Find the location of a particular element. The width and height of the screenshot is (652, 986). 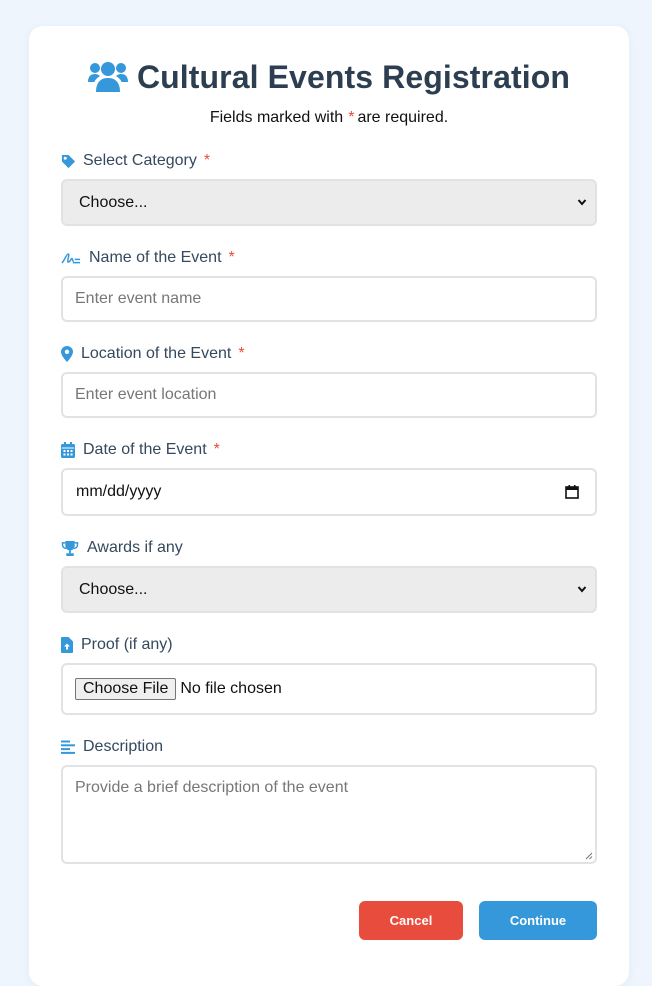

event-name-label: Name of the Event is located at coordinates (155, 257).